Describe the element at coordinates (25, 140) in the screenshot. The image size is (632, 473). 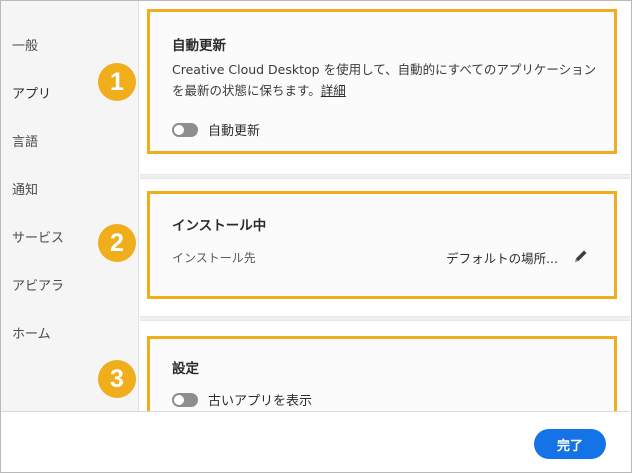
I see `sidebar-item-language: 言語` at that location.